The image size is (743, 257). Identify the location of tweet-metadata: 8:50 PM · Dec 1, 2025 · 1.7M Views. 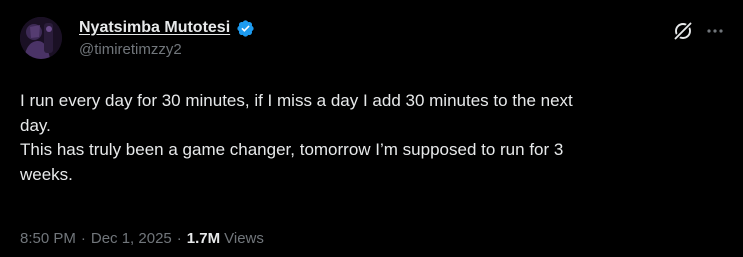
(142, 238).